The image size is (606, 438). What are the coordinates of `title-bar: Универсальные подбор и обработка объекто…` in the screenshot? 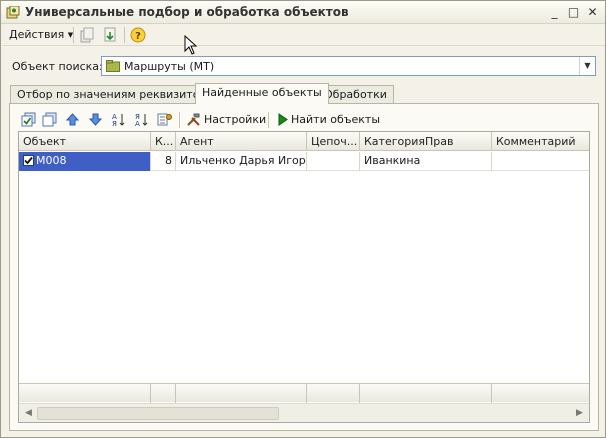 It's located at (303, 12).